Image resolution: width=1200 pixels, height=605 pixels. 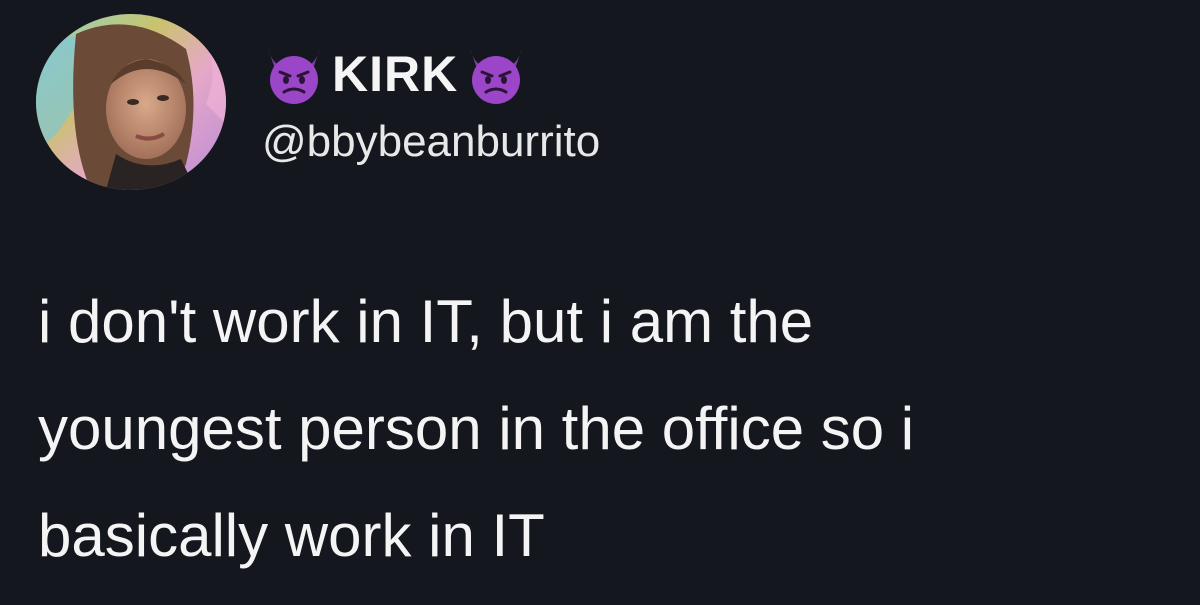 I want to click on display-name-row: KIRK, so click(x=431, y=74).